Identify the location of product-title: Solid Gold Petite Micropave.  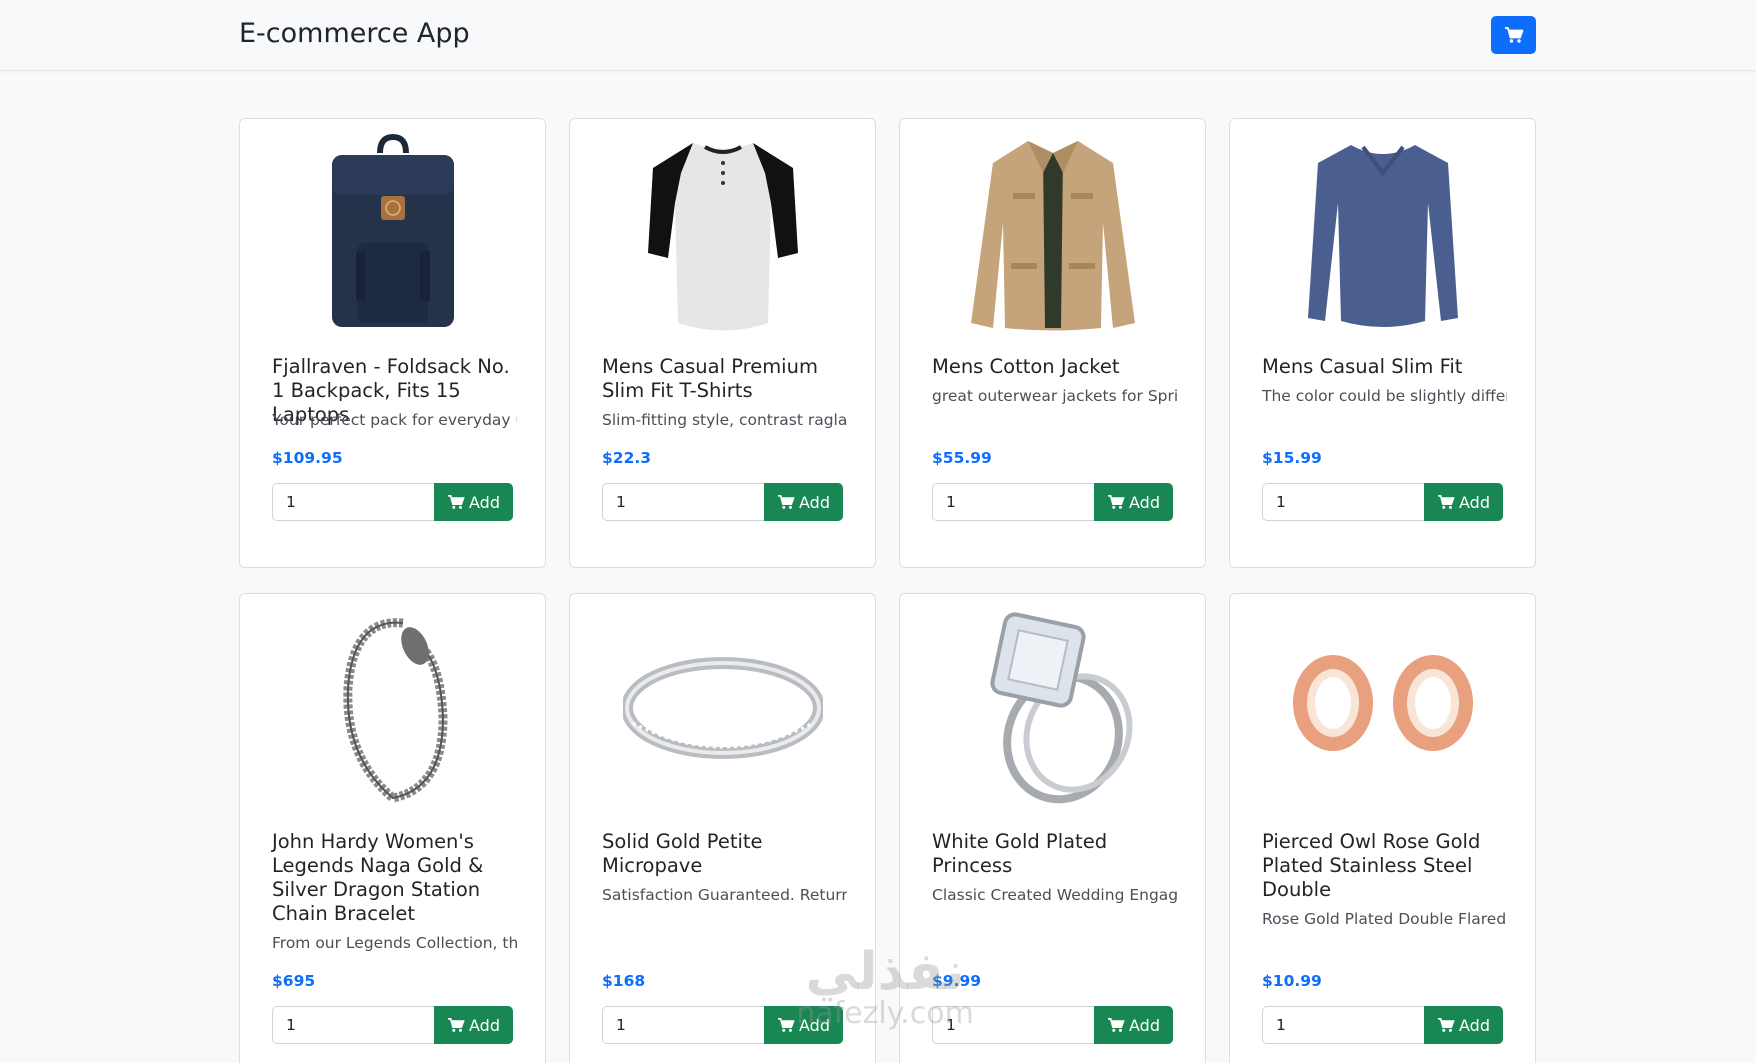
(724, 854).